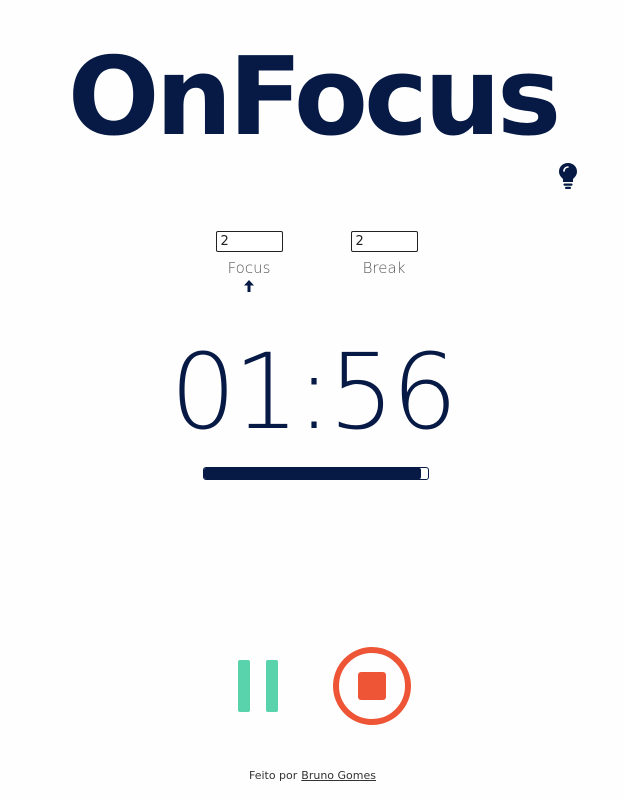  What do you see at coordinates (273, 775) in the screenshot?
I see `footer-credit: Feito por` at bounding box center [273, 775].